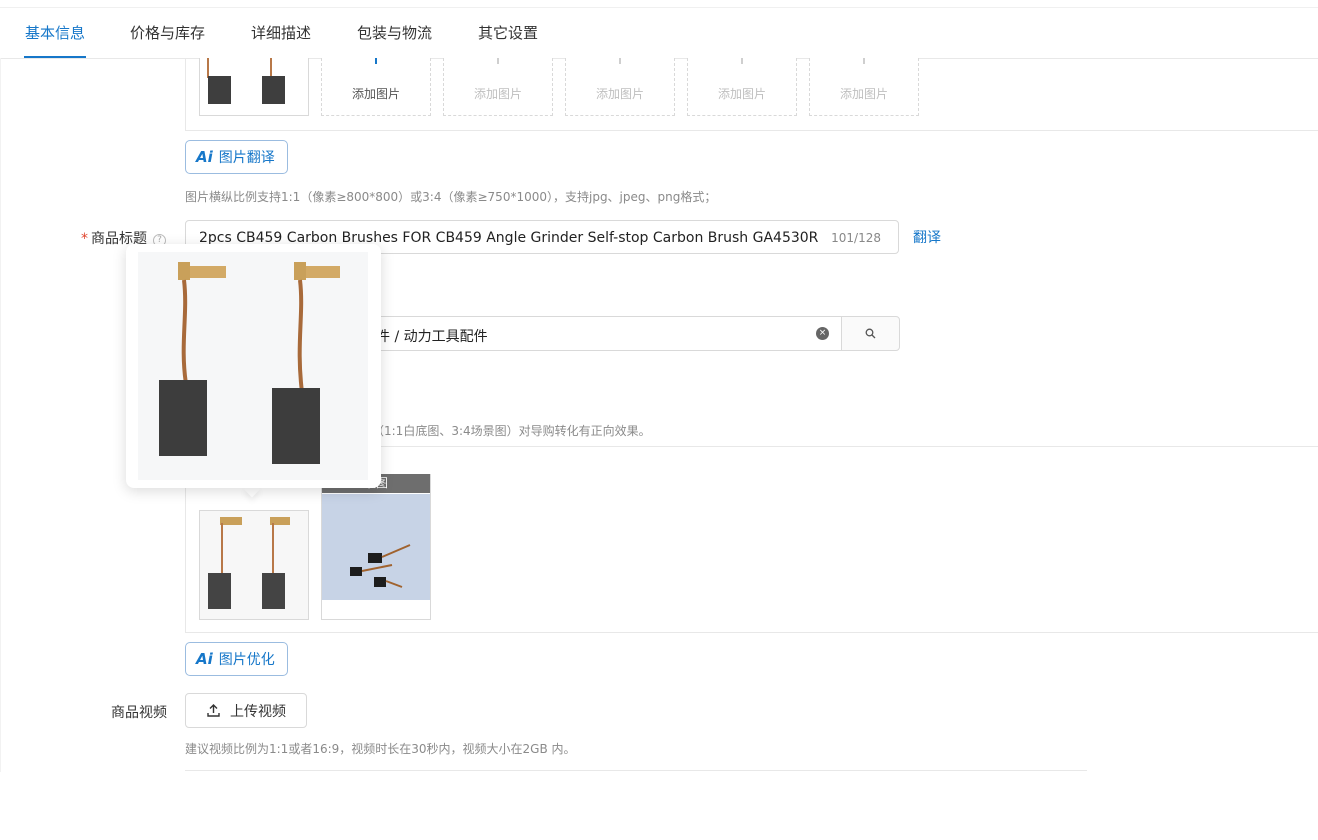 The image size is (1318, 840). Describe the element at coordinates (84, 239) in the screenshot. I see `required-mark: *` at that location.